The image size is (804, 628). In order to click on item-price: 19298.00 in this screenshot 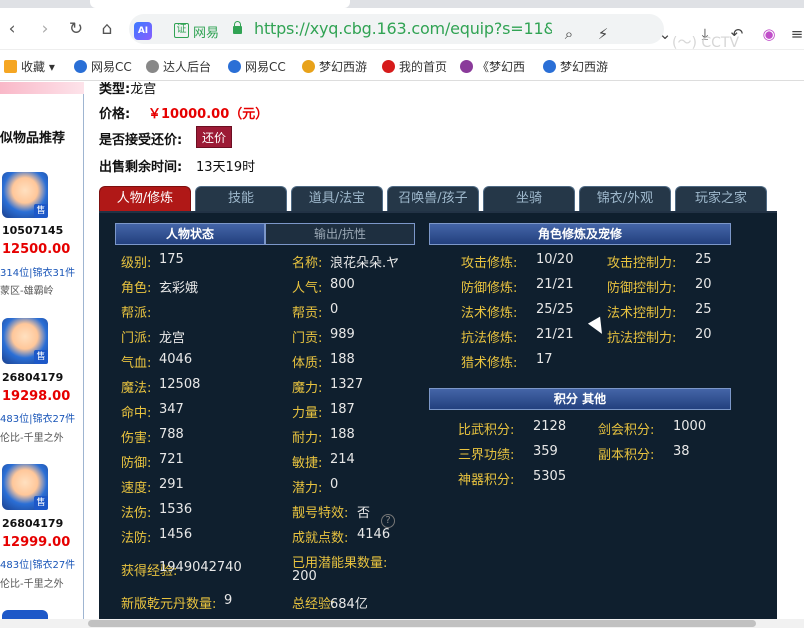, I will do `click(36, 396)`.